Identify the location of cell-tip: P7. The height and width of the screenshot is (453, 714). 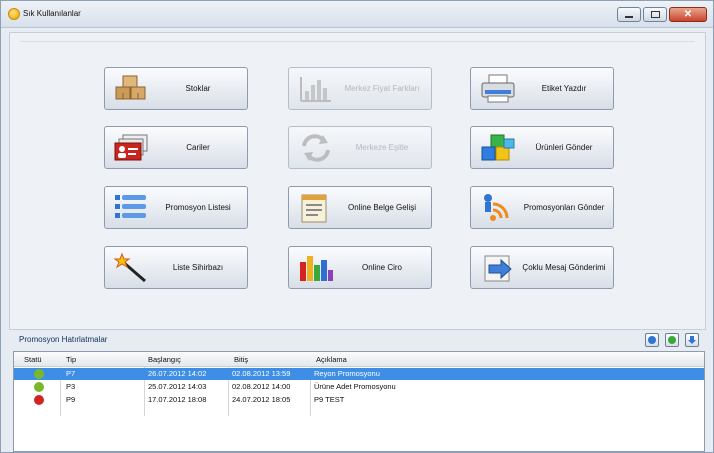
(71, 373).